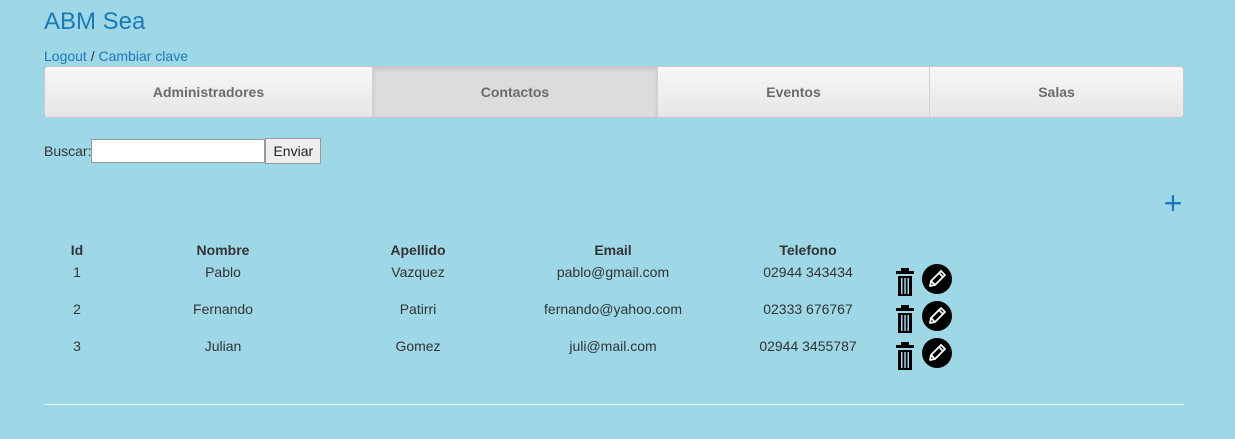  What do you see at coordinates (65, 56) in the screenshot?
I see `logout-link: Logout` at bounding box center [65, 56].